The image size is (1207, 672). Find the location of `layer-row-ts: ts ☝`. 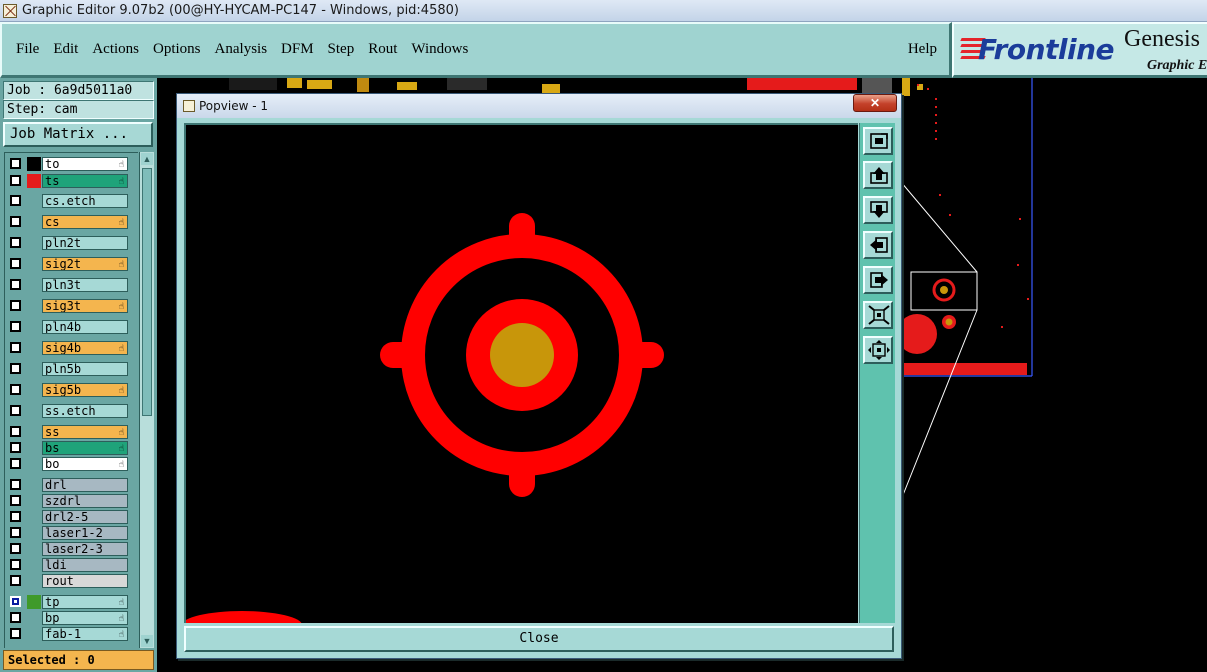

layer-row-ts: ts ☝ is located at coordinates (68, 181).